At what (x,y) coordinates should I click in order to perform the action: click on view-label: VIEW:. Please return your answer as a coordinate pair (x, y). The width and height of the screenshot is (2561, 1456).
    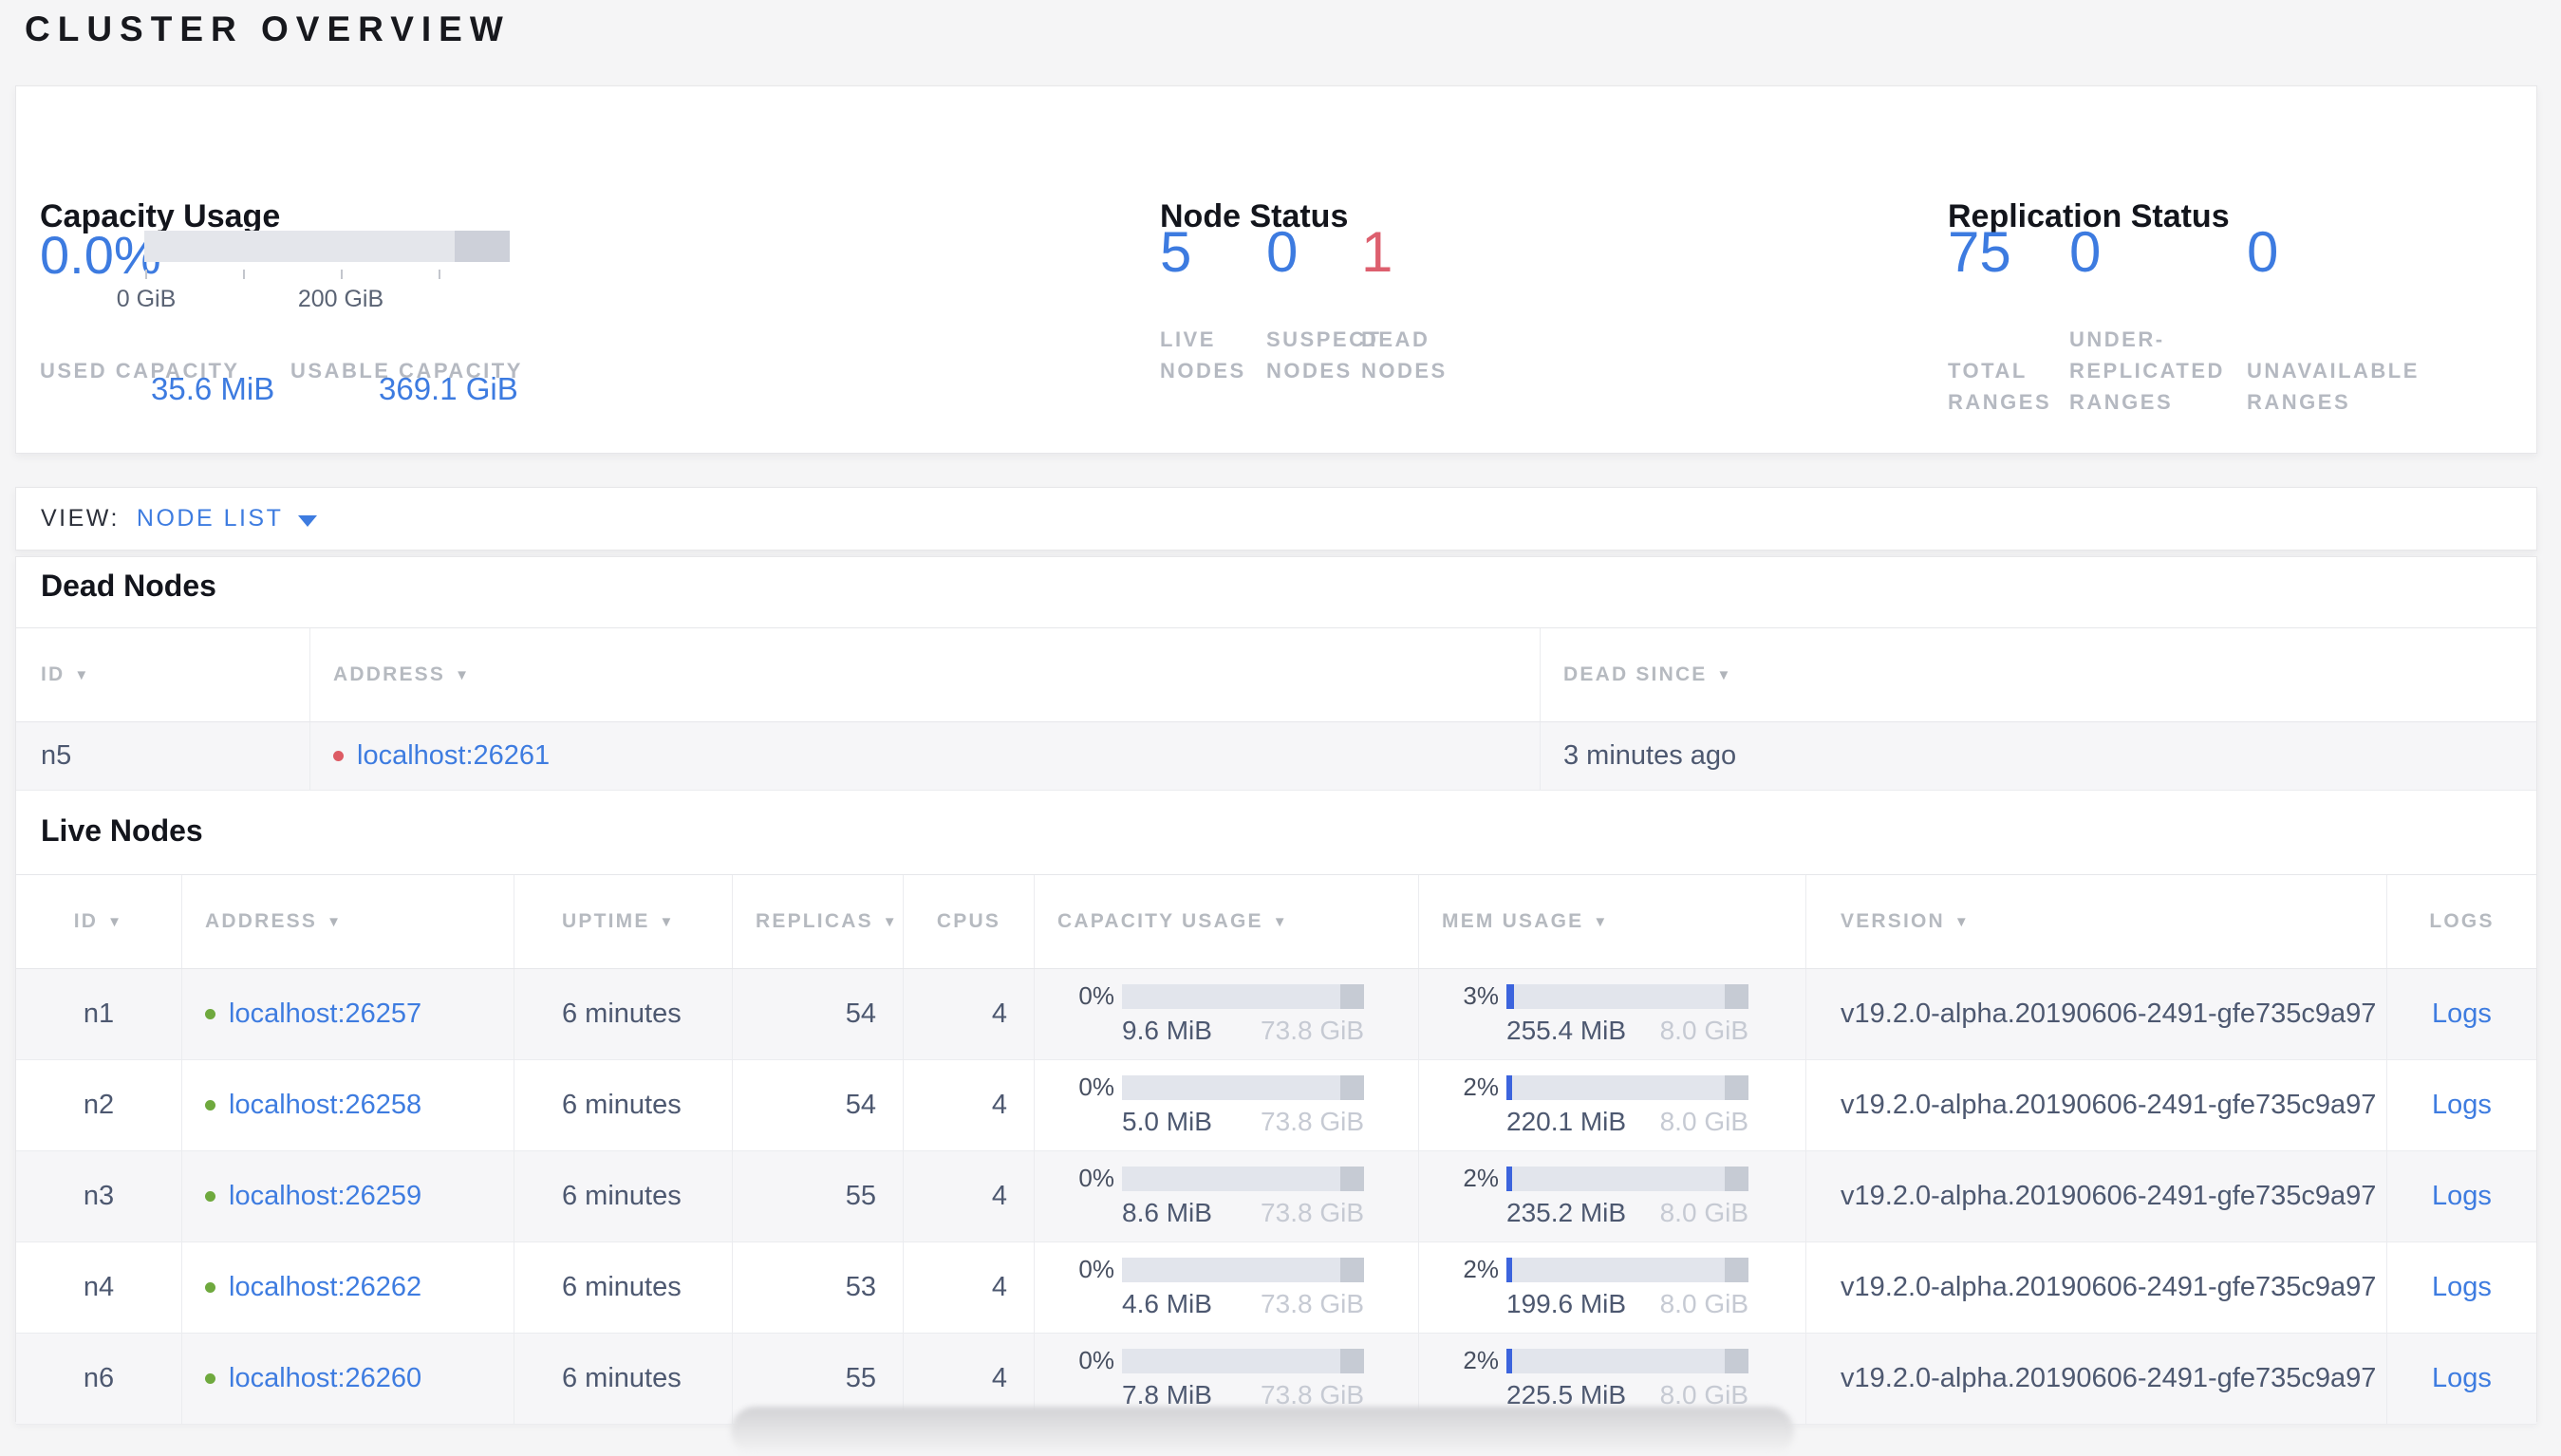
    Looking at the image, I should click on (80, 519).